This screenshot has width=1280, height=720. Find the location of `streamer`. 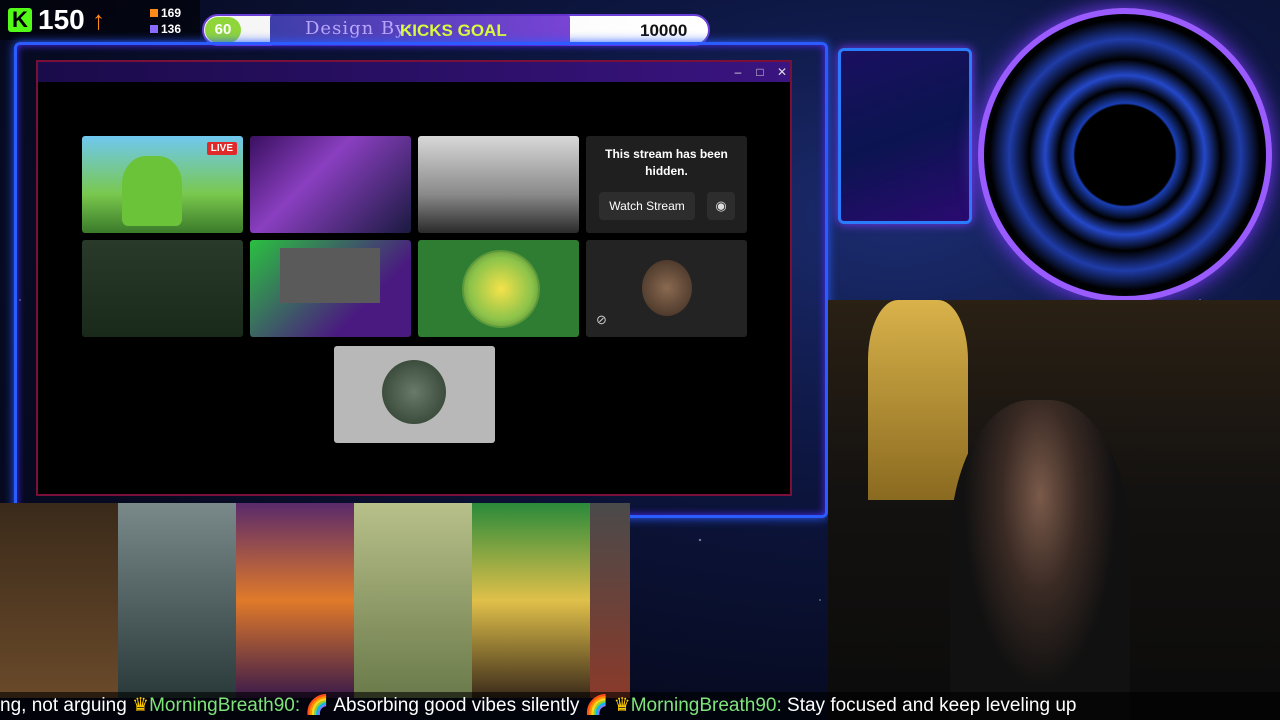

streamer is located at coordinates (1040, 560).